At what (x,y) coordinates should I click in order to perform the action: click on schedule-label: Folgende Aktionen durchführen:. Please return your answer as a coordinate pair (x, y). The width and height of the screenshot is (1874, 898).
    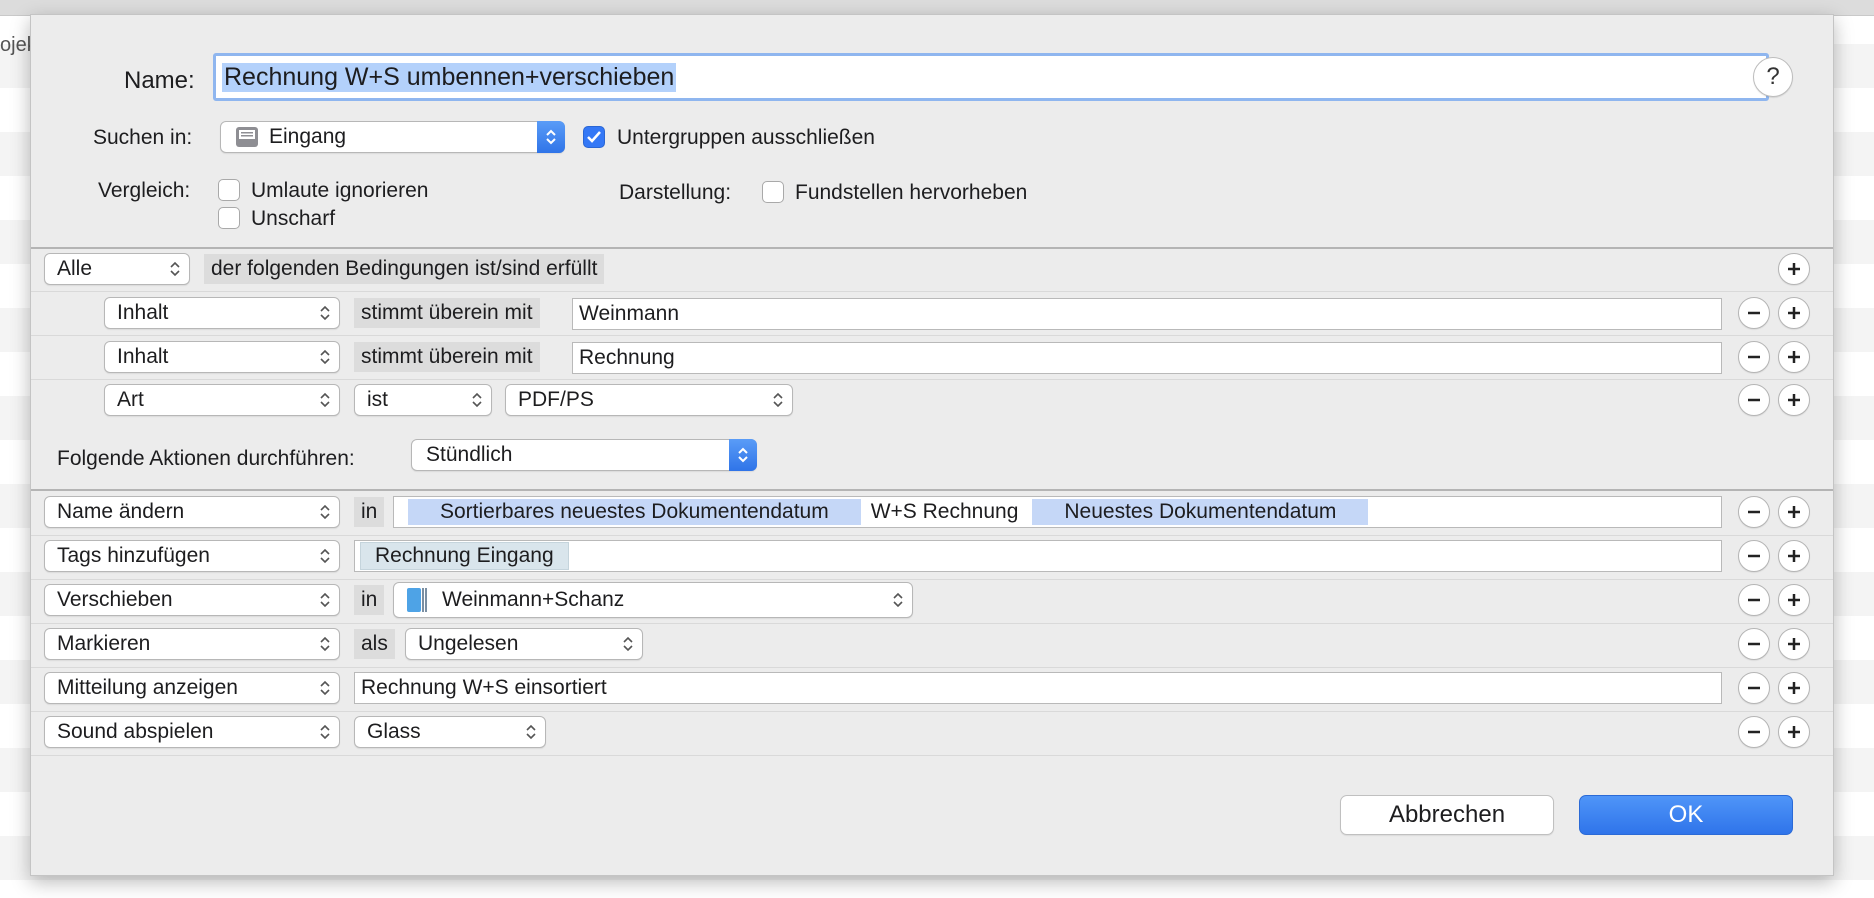
    Looking at the image, I should click on (206, 458).